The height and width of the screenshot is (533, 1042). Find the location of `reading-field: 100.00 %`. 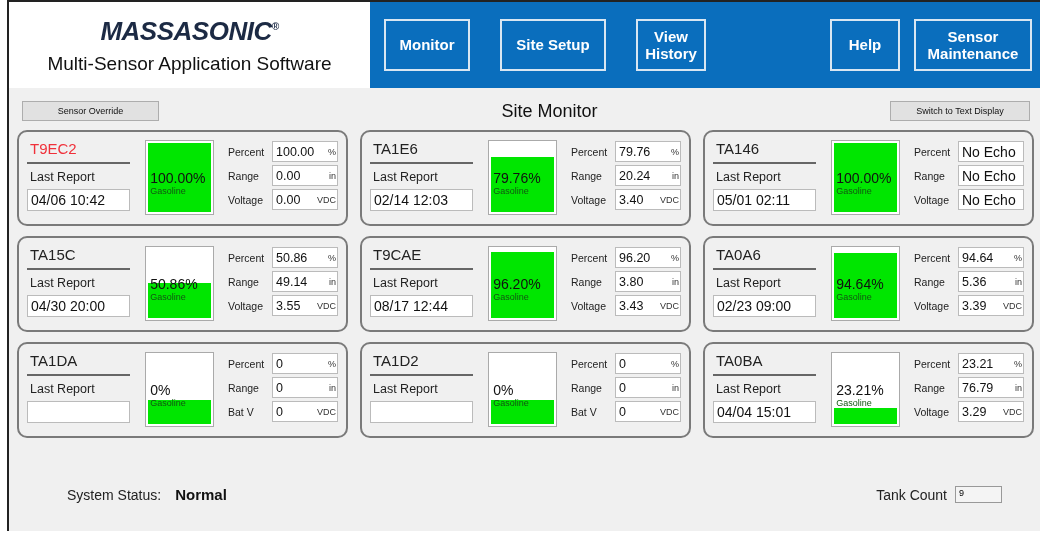

reading-field: 100.00 % is located at coordinates (305, 151).